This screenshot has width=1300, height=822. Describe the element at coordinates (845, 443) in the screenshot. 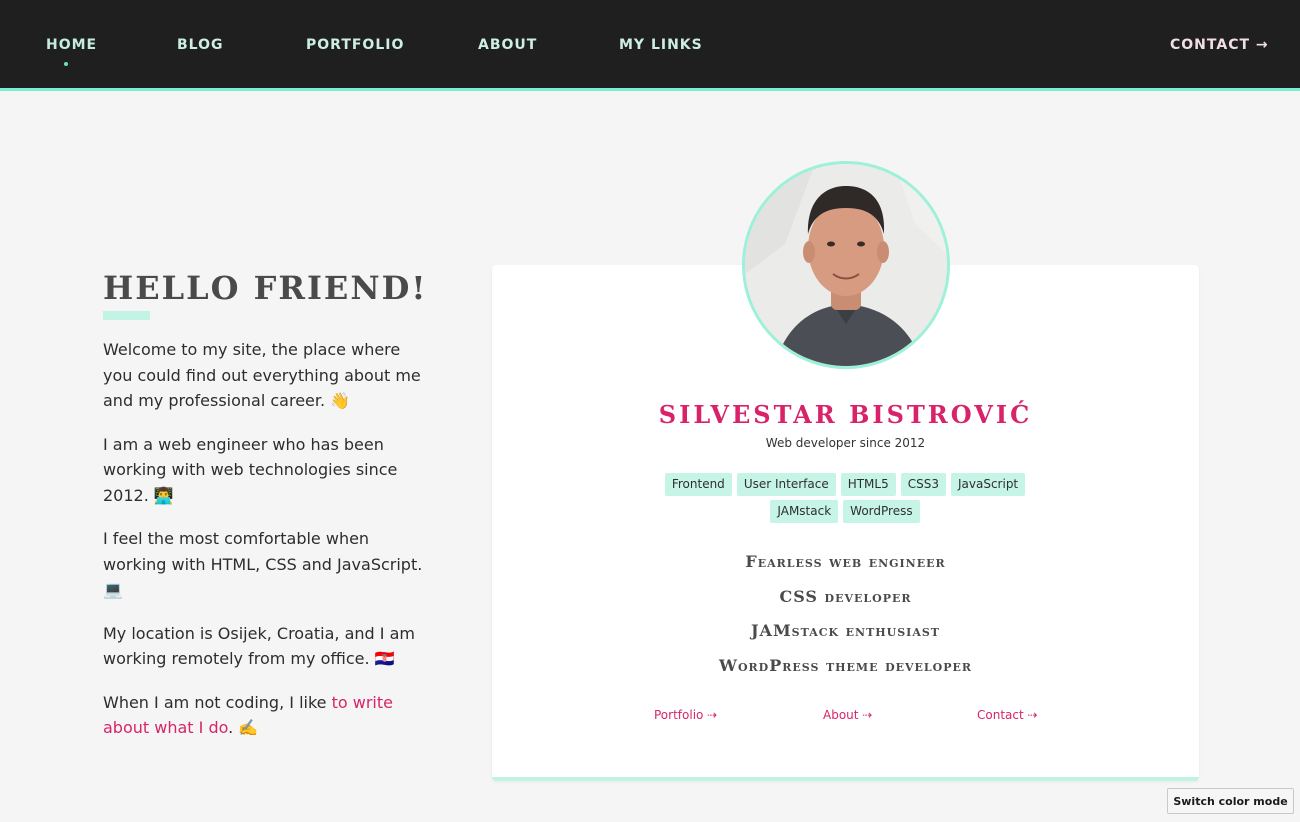

I see `profile-subtitle: Web developer since 2012` at that location.